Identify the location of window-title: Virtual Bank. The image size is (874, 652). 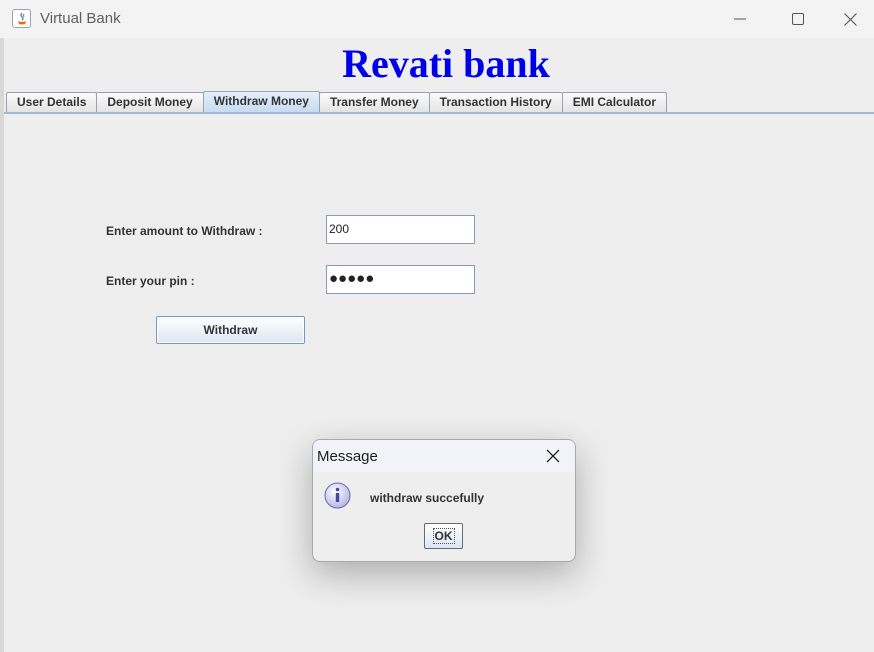
(80, 18).